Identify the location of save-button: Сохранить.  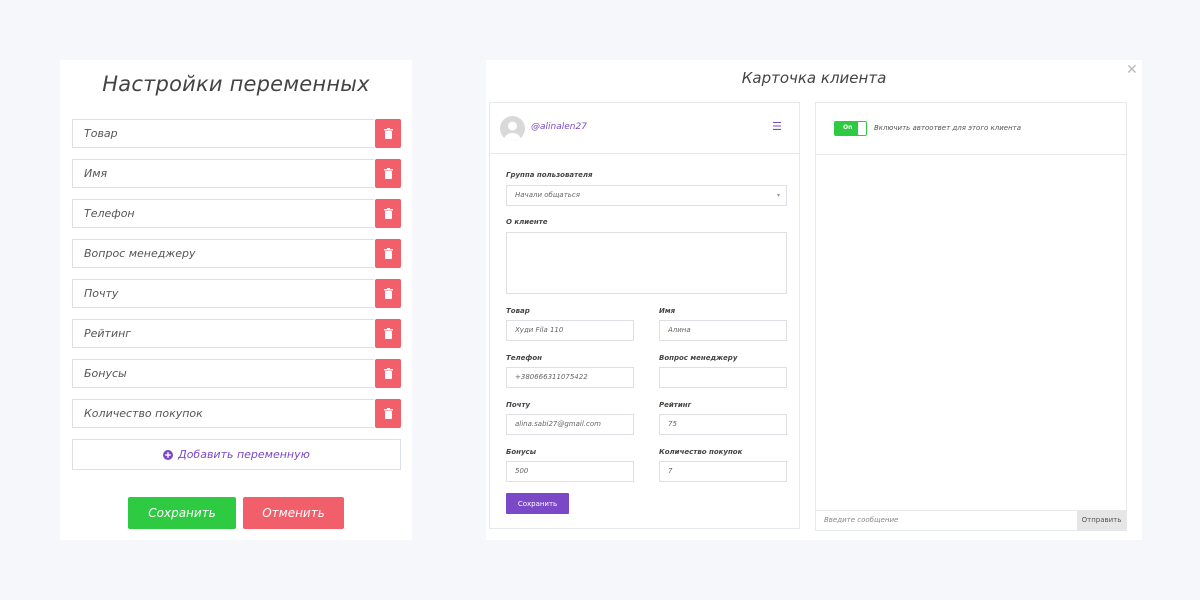
(182, 513).